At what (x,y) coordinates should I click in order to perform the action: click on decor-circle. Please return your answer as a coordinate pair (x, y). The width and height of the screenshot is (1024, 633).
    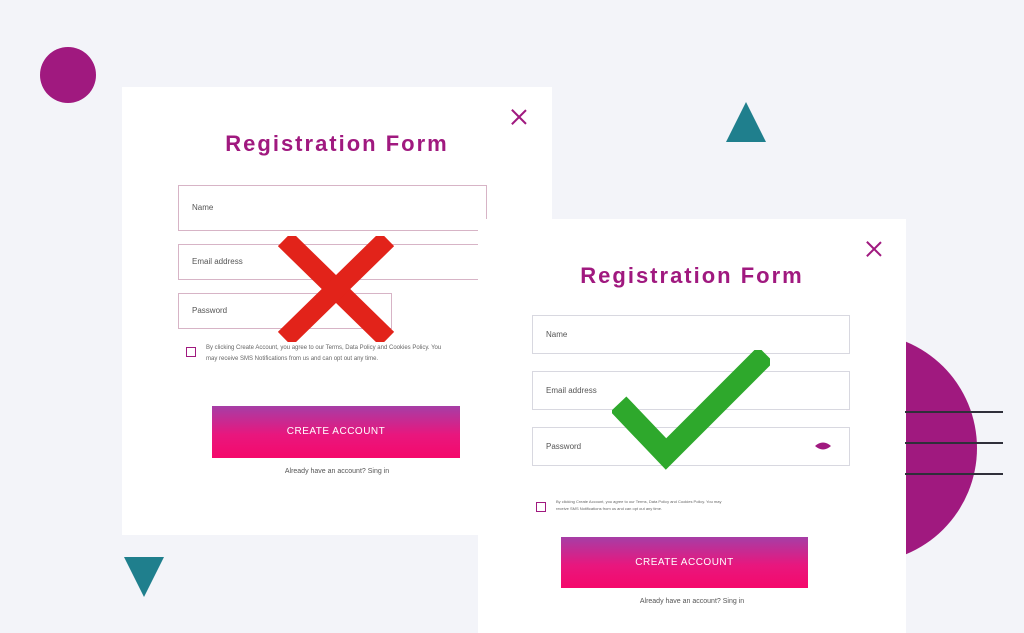
    Looking at the image, I should click on (68, 75).